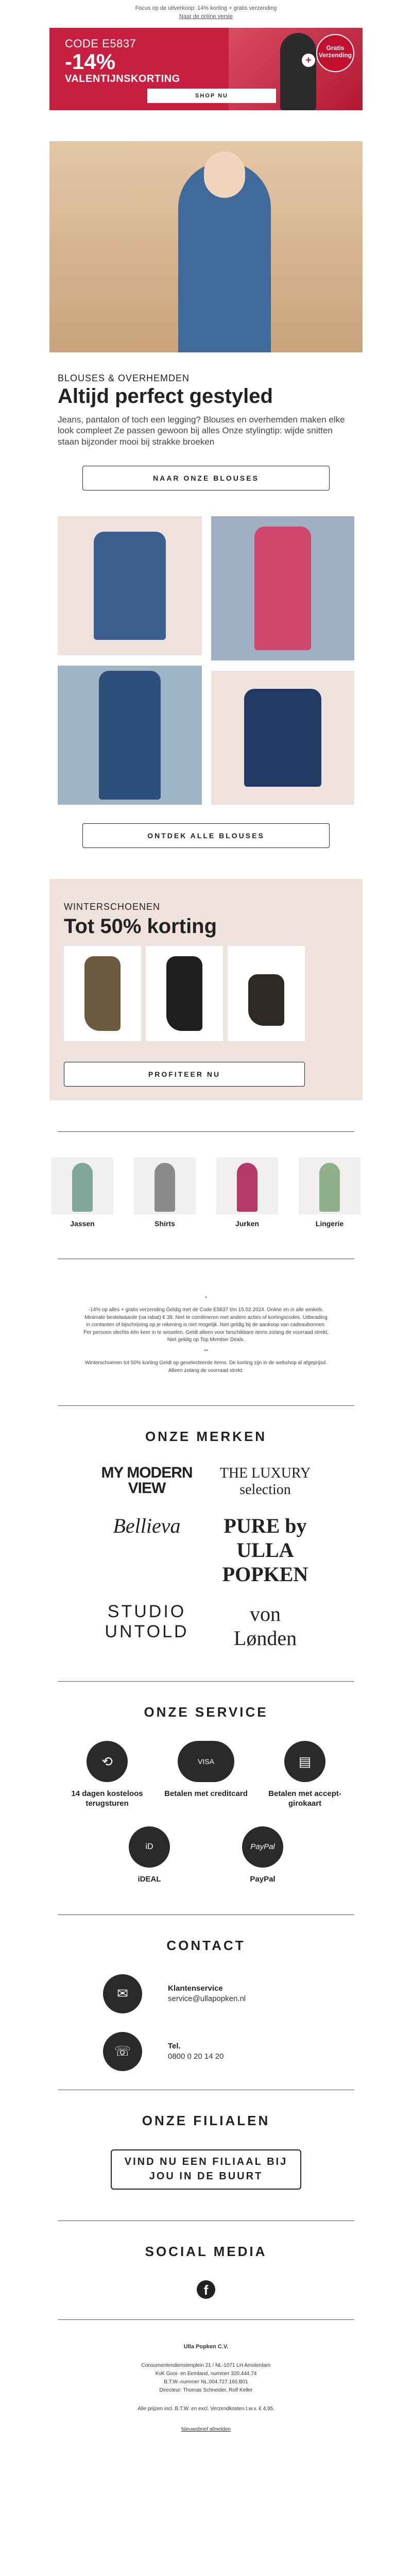 Image resolution: width=412 pixels, height=2576 pixels. Describe the element at coordinates (206, 20) in the screenshot. I see `online-version-link: Naar de online versie` at that location.